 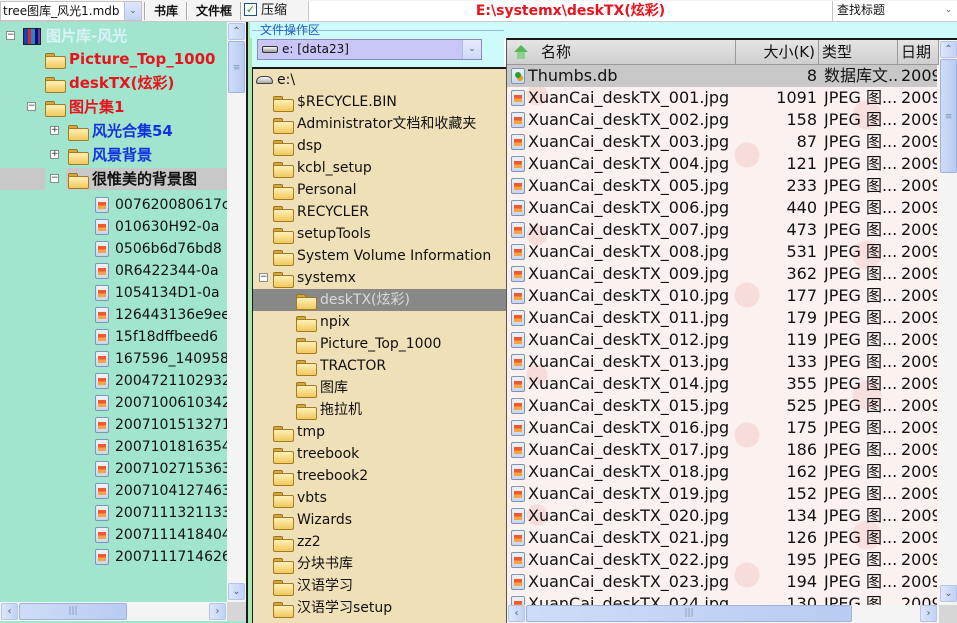 What do you see at coordinates (777, 52) in the screenshot?
I see `column-header-size: 大小(K)` at bounding box center [777, 52].